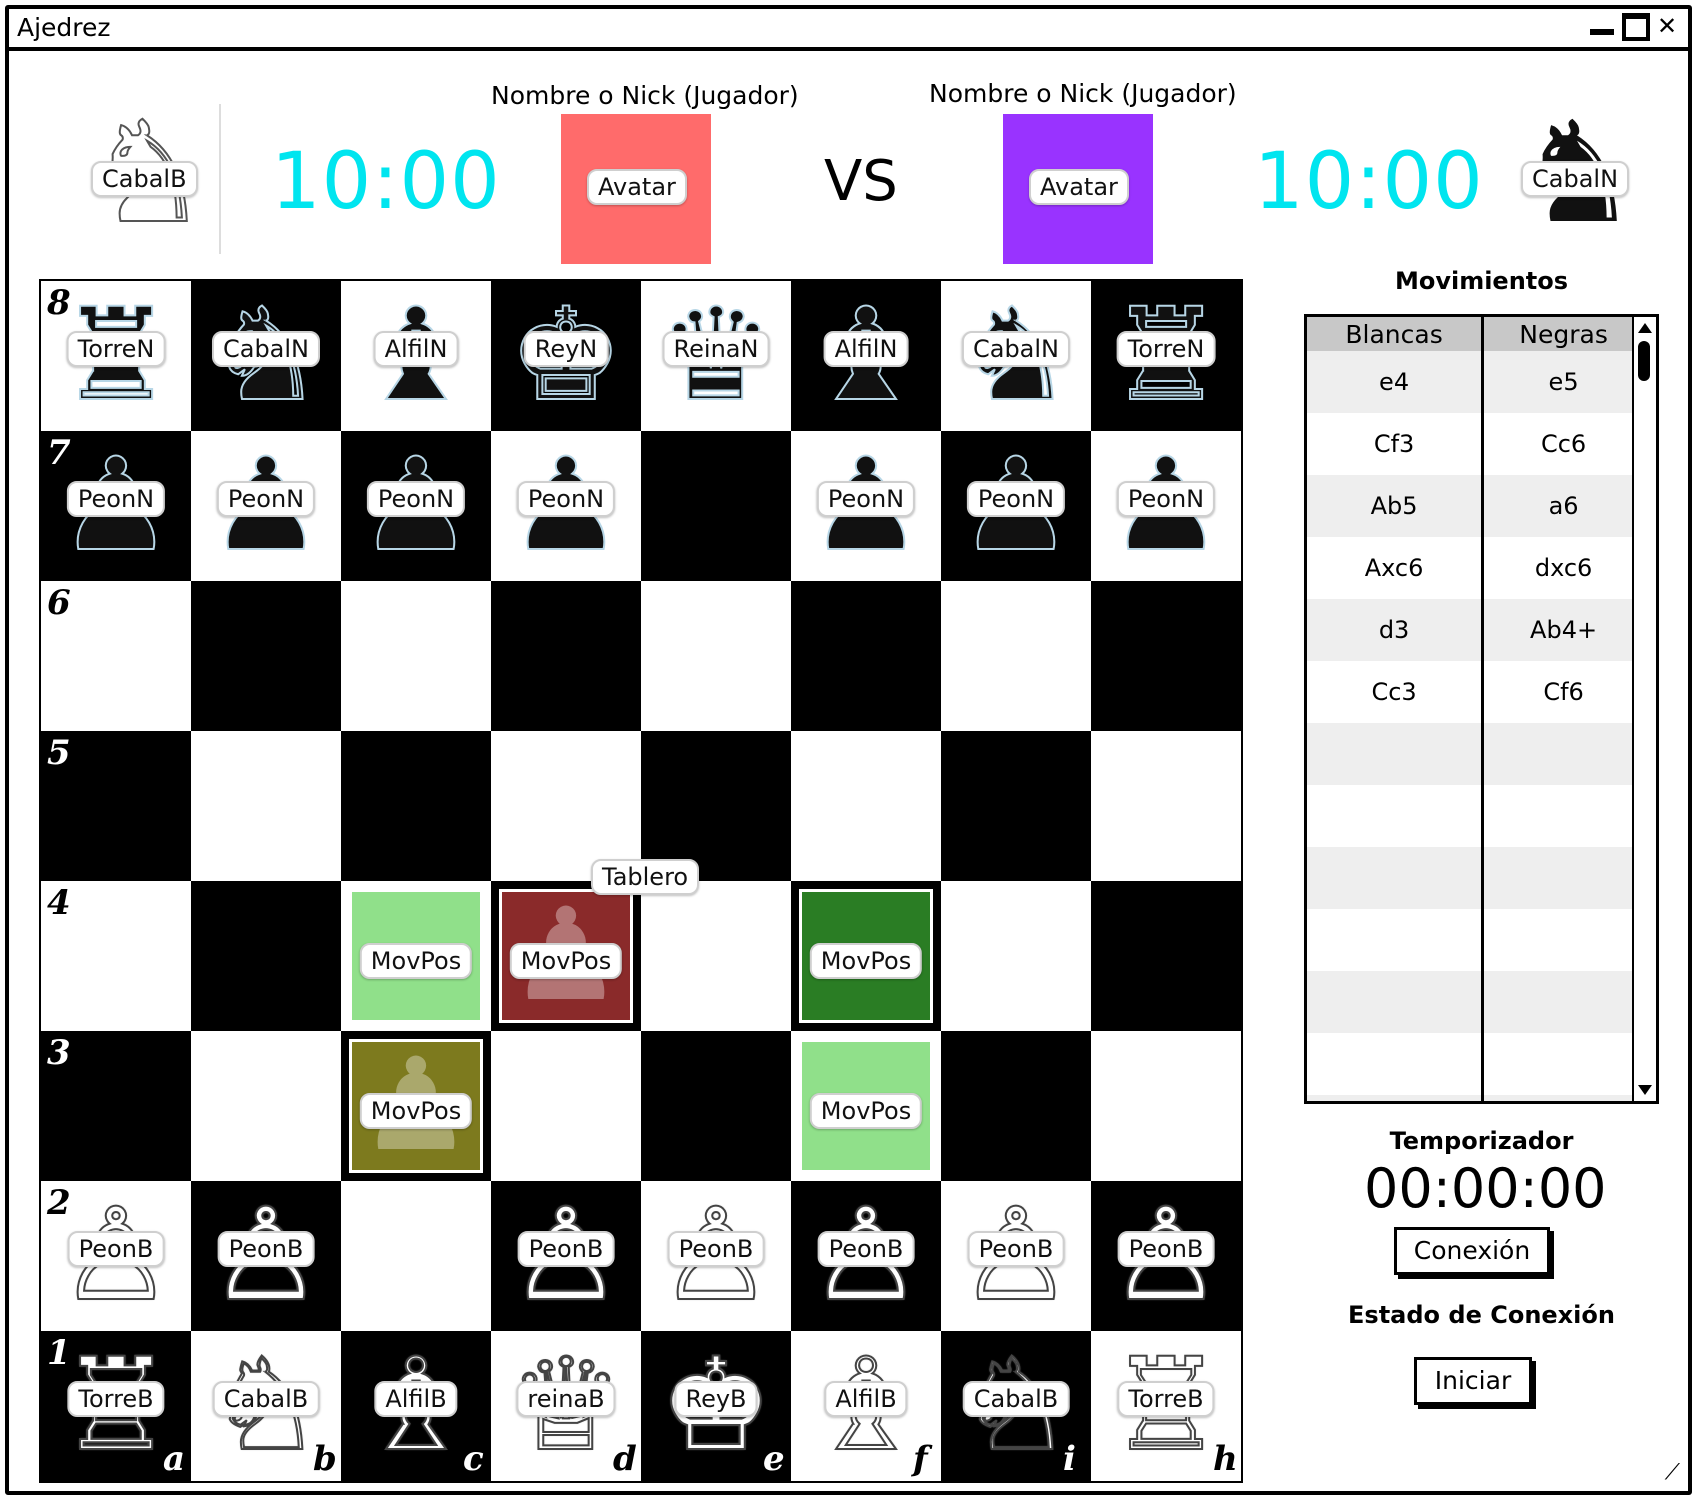 The image size is (1700, 1500). Describe the element at coordinates (566, 355) in the screenshot. I see `square: ♚ReyN` at that location.